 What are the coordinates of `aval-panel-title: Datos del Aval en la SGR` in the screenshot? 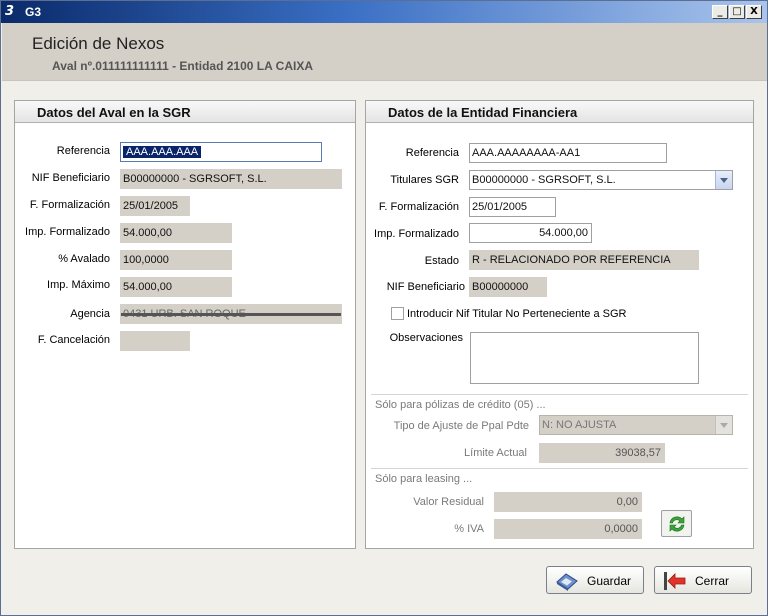 It's located at (114, 112).